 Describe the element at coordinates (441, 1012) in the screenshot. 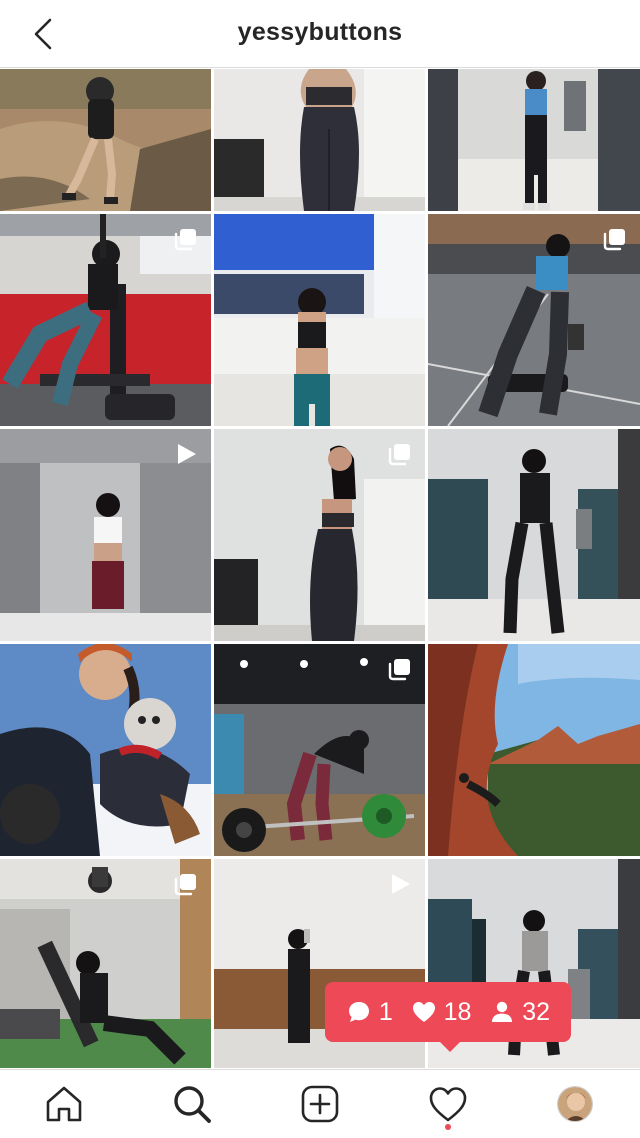

I see `likes-count: 18` at that location.